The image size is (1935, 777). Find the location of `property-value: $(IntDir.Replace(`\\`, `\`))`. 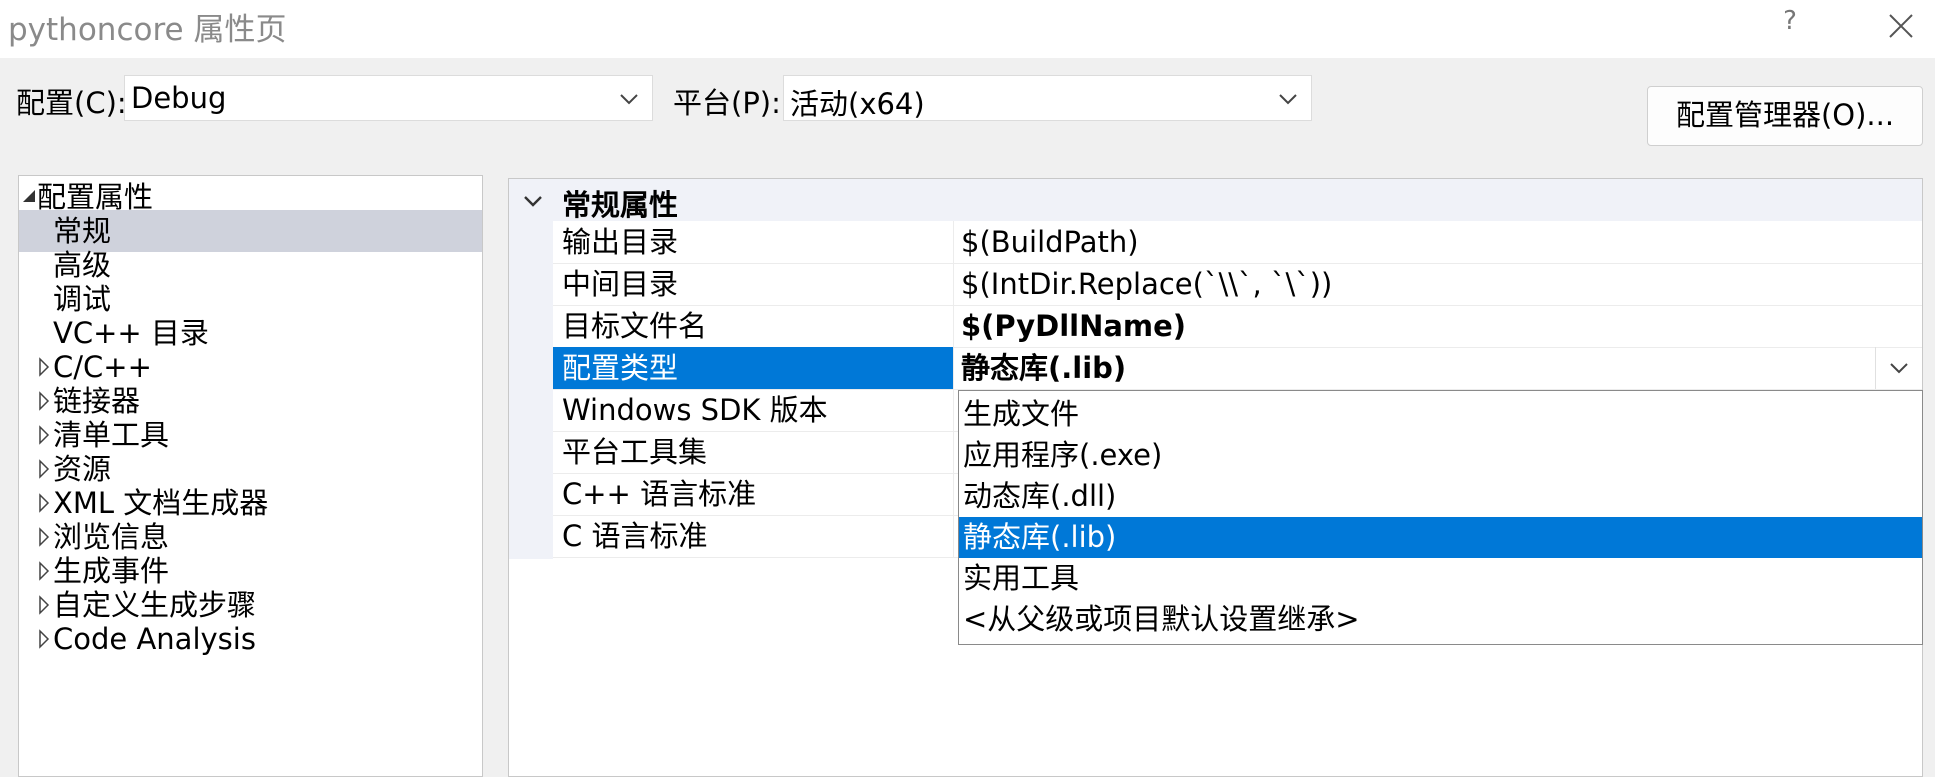

property-value: $(IntDir.Replace(`\\`, `\`)) is located at coordinates (1146, 284).